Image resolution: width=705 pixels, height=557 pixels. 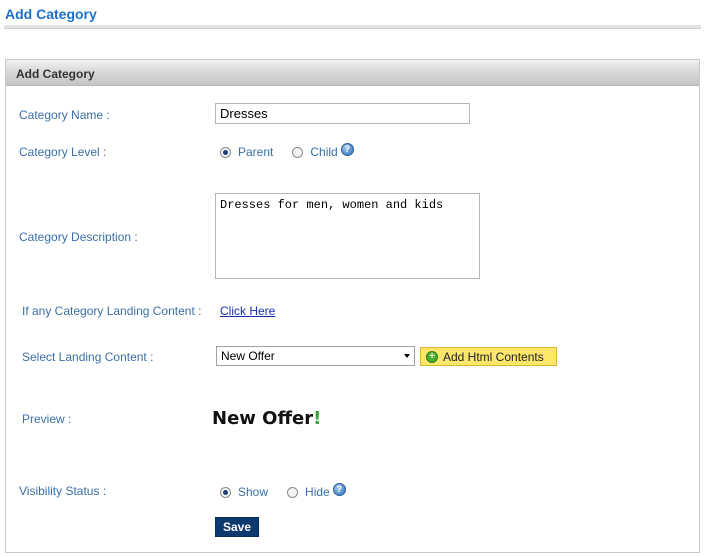 What do you see at coordinates (78, 237) in the screenshot?
I see `category-description-label: Category Description :` at bounding box center [78, 237].